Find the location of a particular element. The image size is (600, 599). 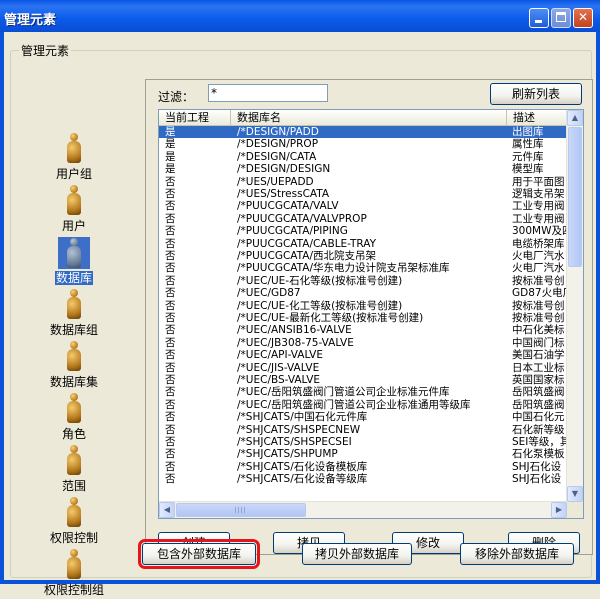

nav-item: 角色 is located at coordinates (74, 418).